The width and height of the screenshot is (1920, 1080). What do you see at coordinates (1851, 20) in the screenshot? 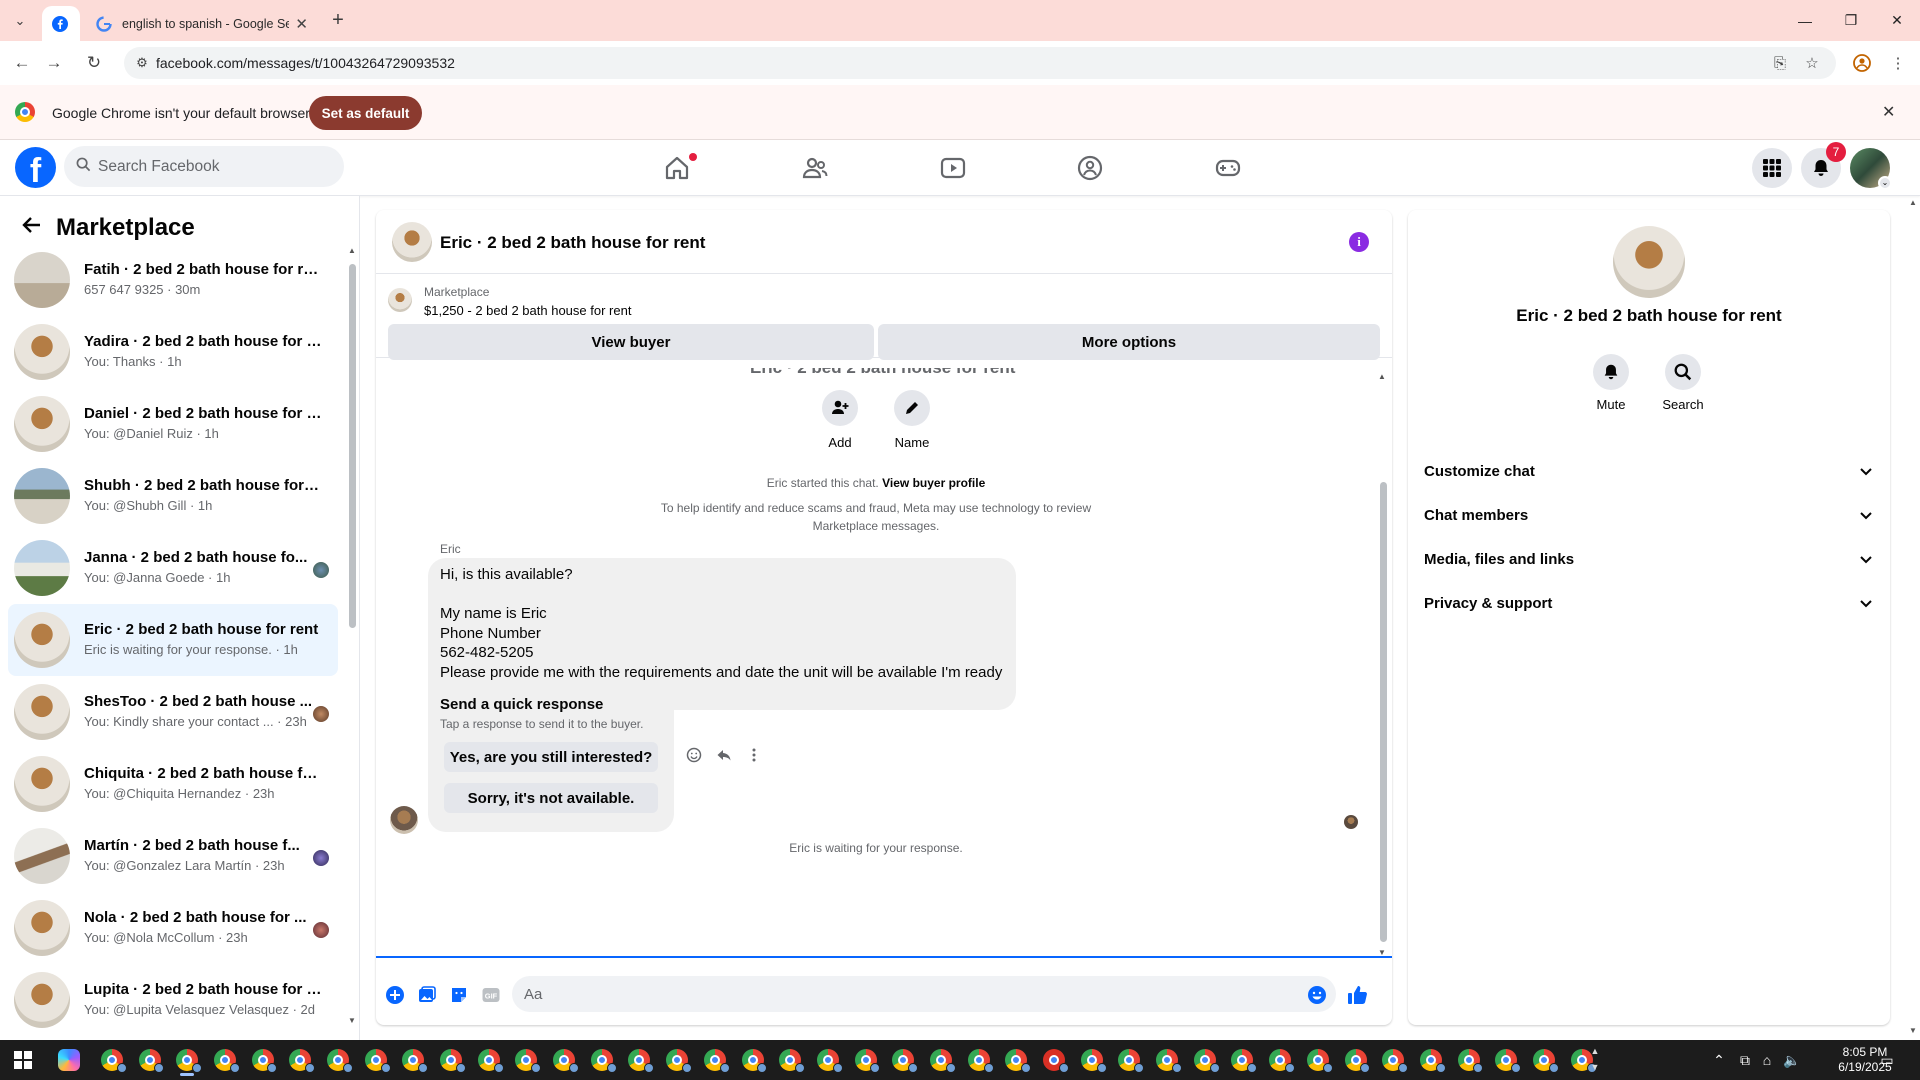
I see `restore-icon: ❐` at bounding box center [1851, 20].